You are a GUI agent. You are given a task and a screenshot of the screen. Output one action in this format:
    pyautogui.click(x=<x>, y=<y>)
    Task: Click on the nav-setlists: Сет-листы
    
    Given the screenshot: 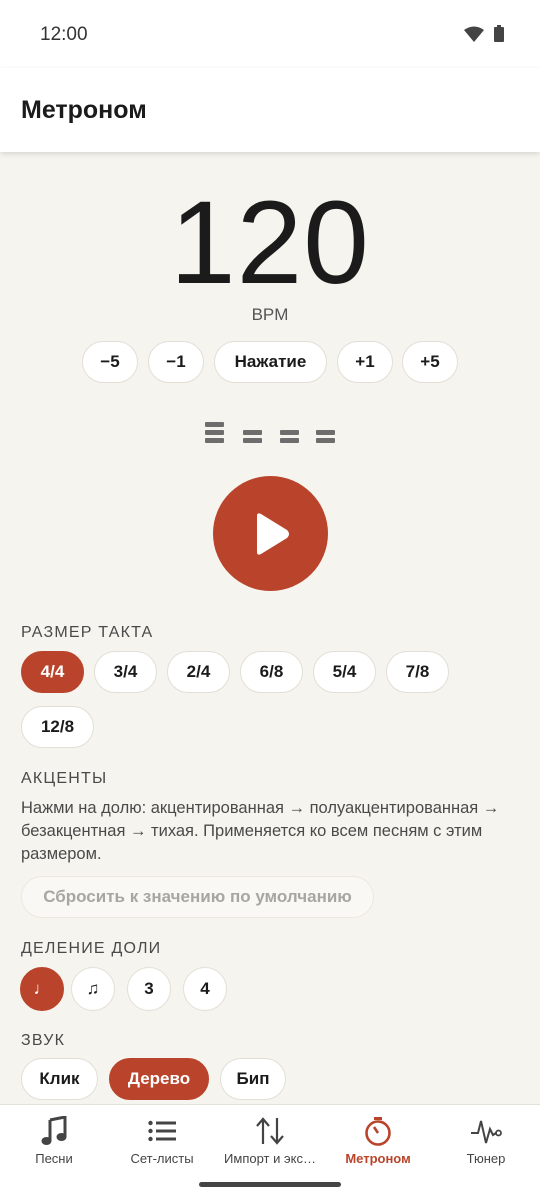 What is the action you would take?
    pyautogui.click(x=162, y=1145)
    